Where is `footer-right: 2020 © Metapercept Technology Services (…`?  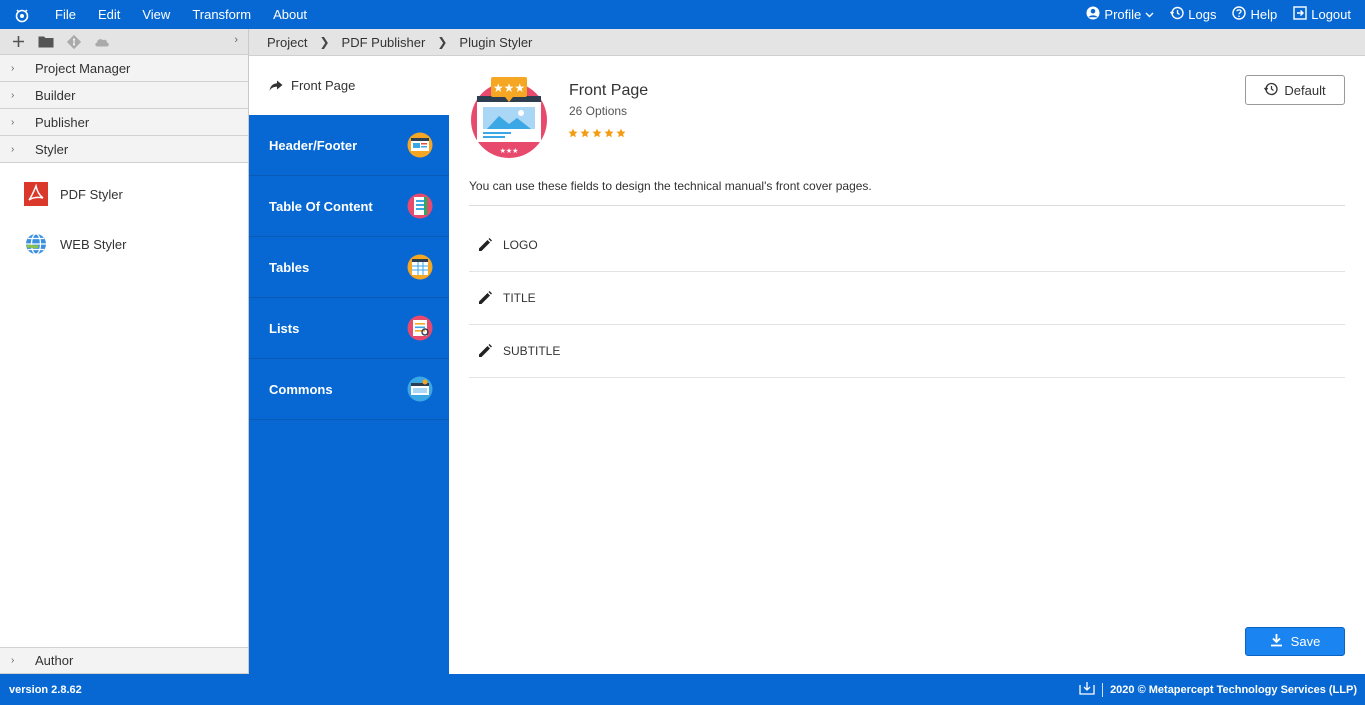 footer-right: 2020 © Metapercept Technology Services (… is located at coordinates (1218, 689).